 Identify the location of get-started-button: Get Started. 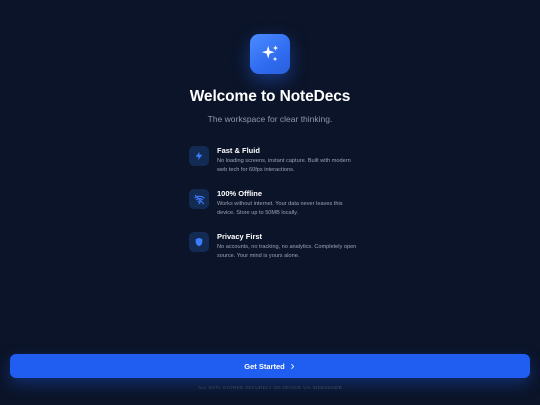
(270, 366).